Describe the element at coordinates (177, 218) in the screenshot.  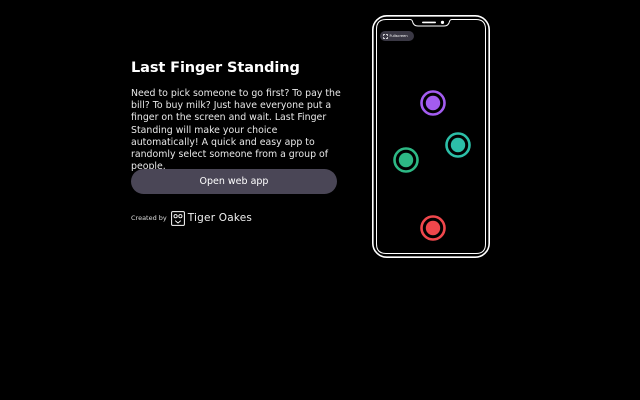
I see `tiger-oakes-logo-icon` at that location.